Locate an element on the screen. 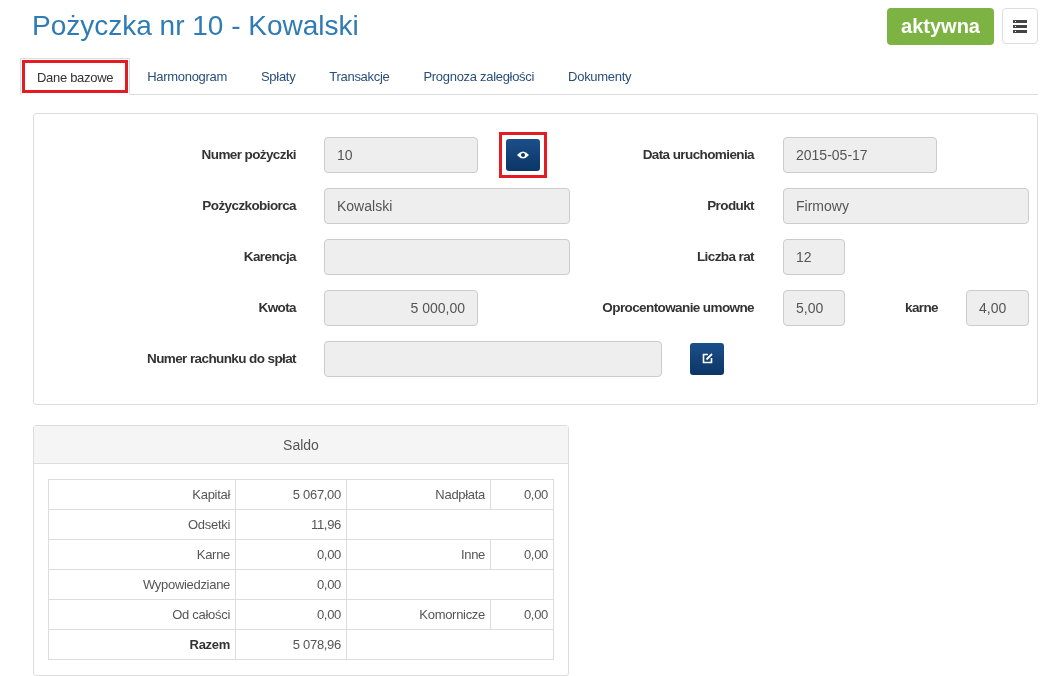  menu-icon is located at coordinates (1020, 26).